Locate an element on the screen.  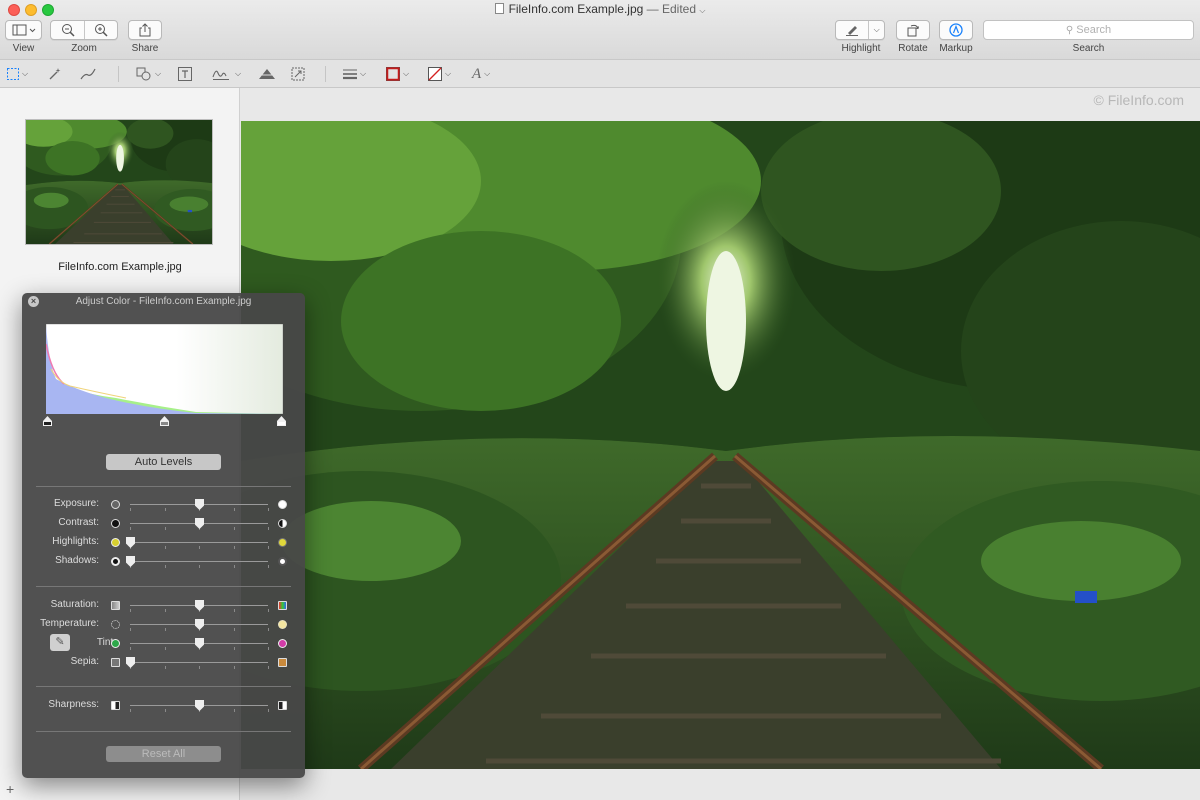
selection-icon is located at coordinates (13, 74).